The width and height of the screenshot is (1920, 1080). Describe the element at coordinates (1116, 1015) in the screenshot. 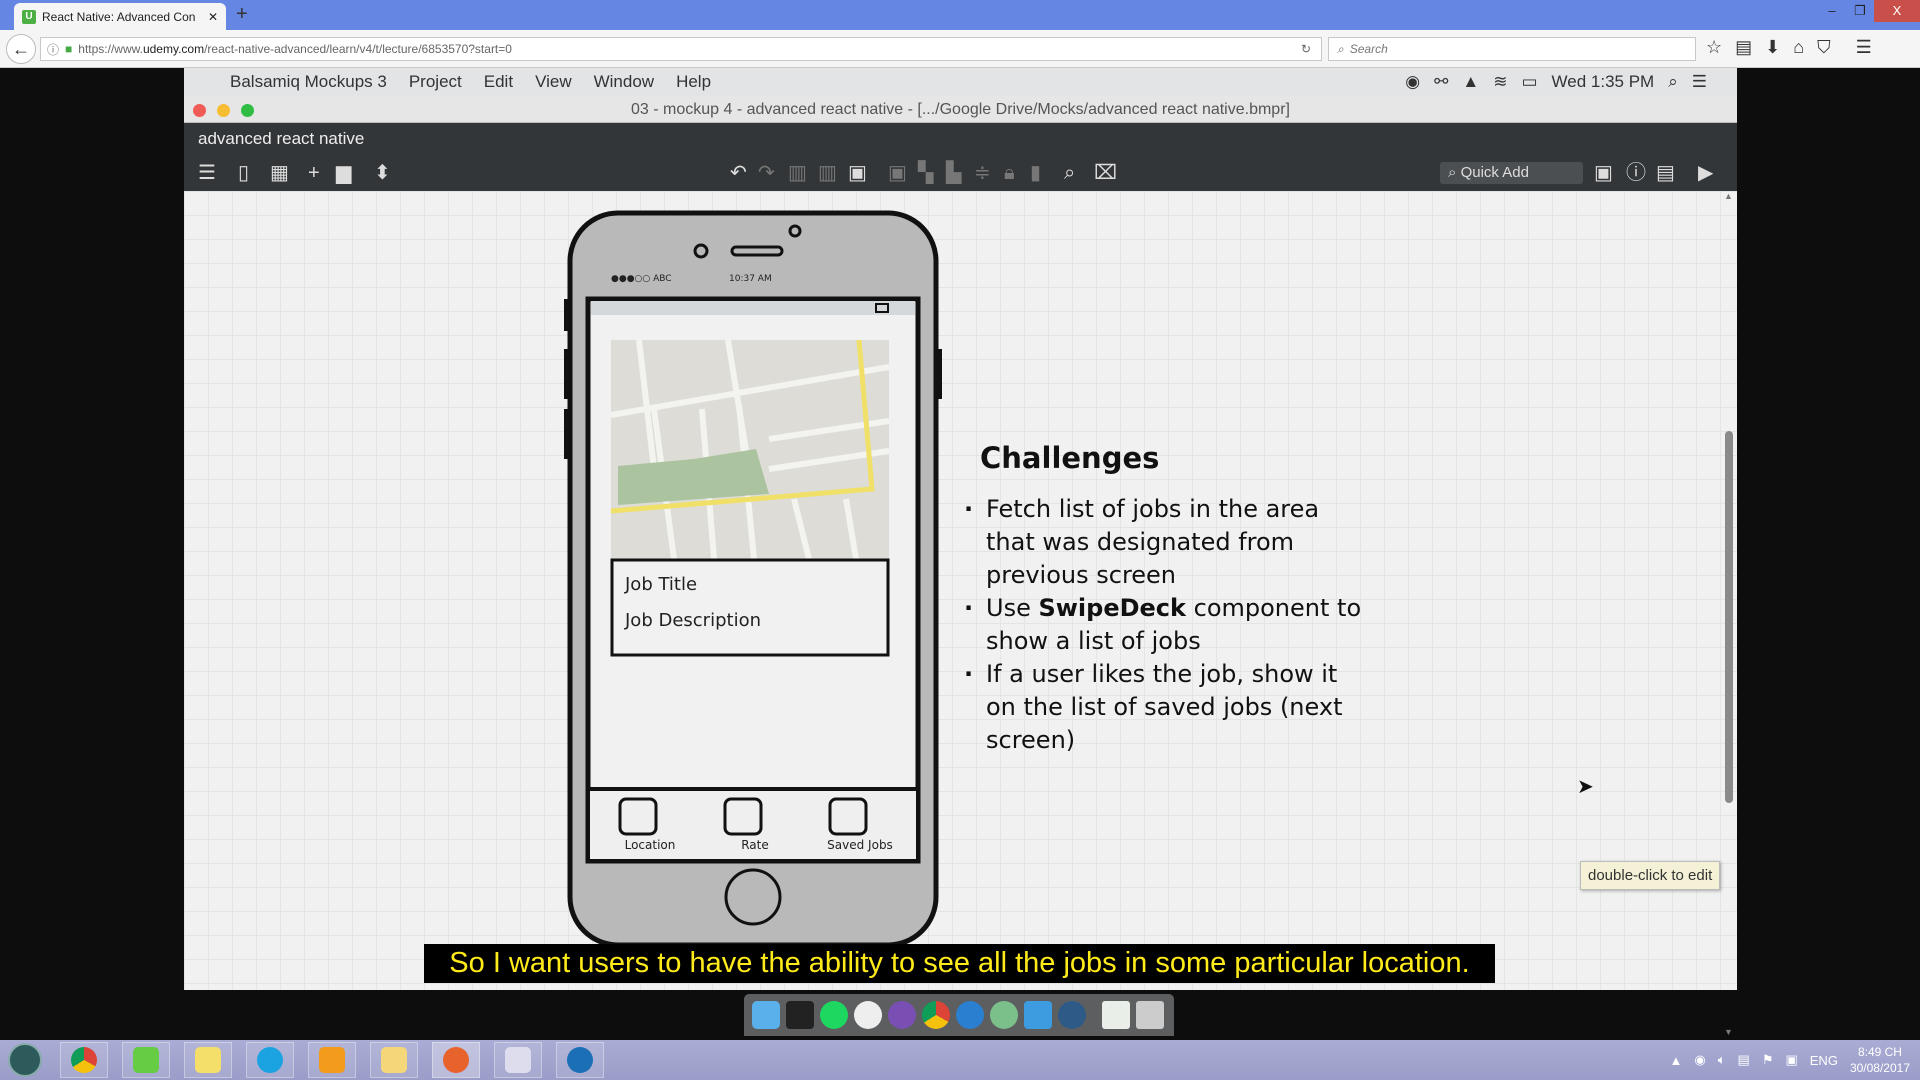

I see `document-icon` at that location.